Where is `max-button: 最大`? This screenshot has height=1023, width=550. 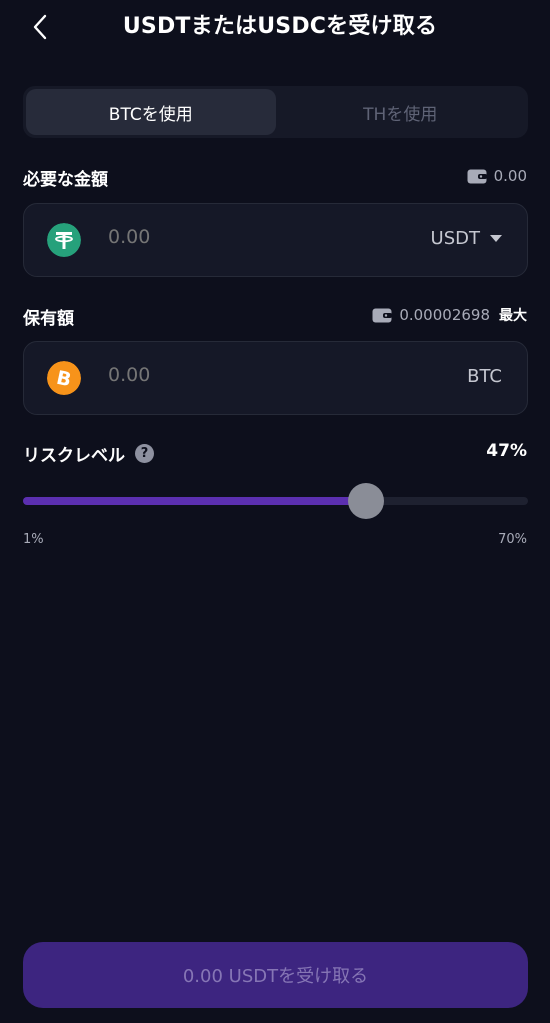 max-button: 最大 is located at coordinates (513, 315).